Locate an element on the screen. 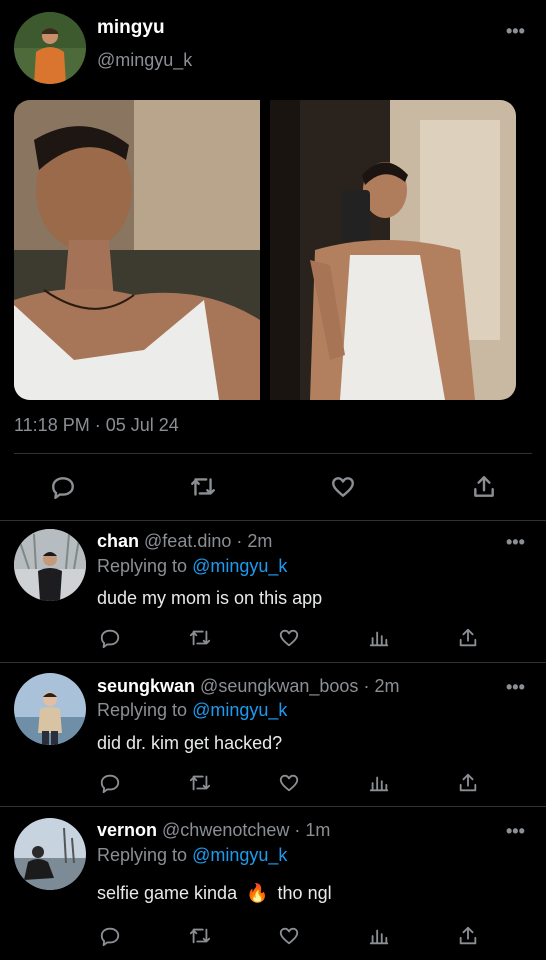 The width and height of the screenshot is (546, 960). fire-emoji: 🔥 is located at coordinates (257, 893).